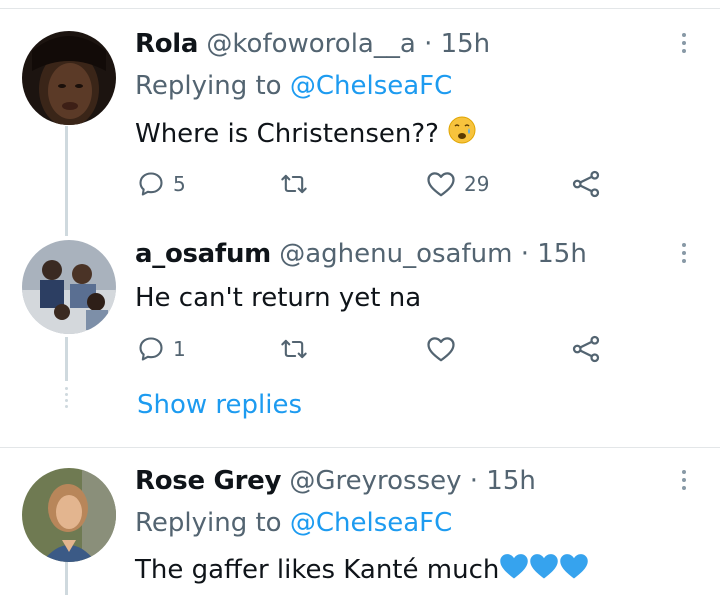 The width and height of the screenshot is (720, 595). I want to click on reply-button: 5, so click(161, 184).